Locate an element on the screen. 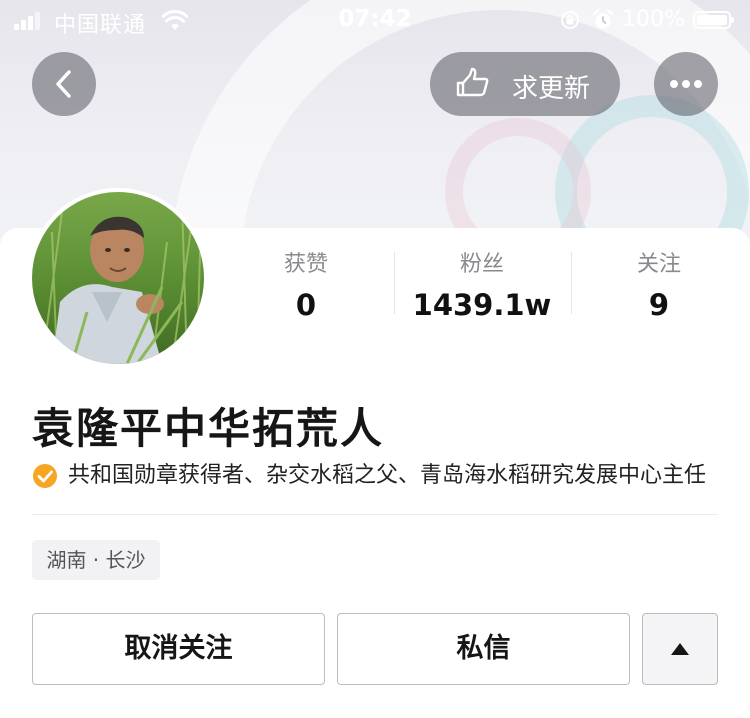 The height and width of the screenshot is (718, 750). verification-description: 共和国勋章获得者、杂交水稻之父、青岛海水稻研究发展中心主任 is located at coordinates (387, 475).